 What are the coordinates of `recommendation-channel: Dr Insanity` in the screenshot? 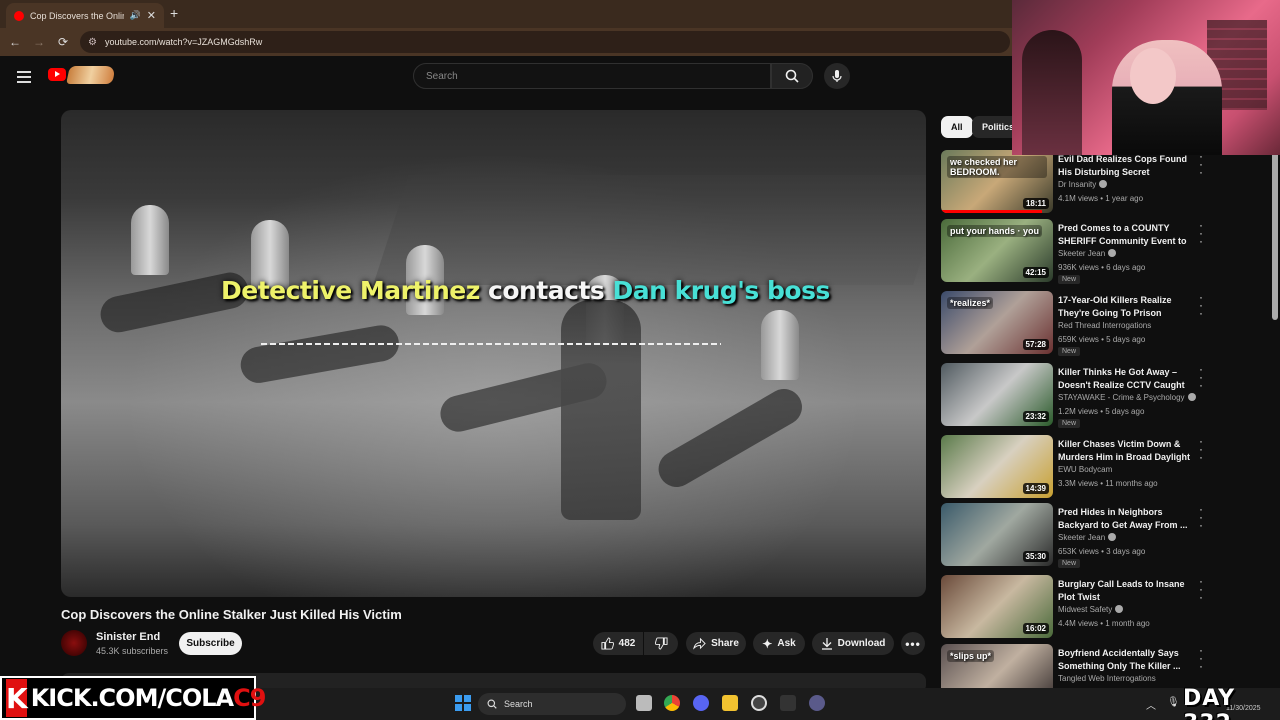 It's located at (1083, 184).